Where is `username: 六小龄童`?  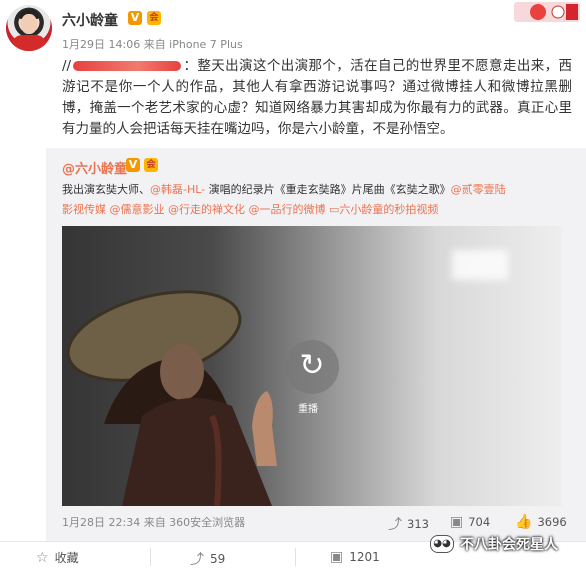 username: 六小龄童 is located at coordinates (90, 20).